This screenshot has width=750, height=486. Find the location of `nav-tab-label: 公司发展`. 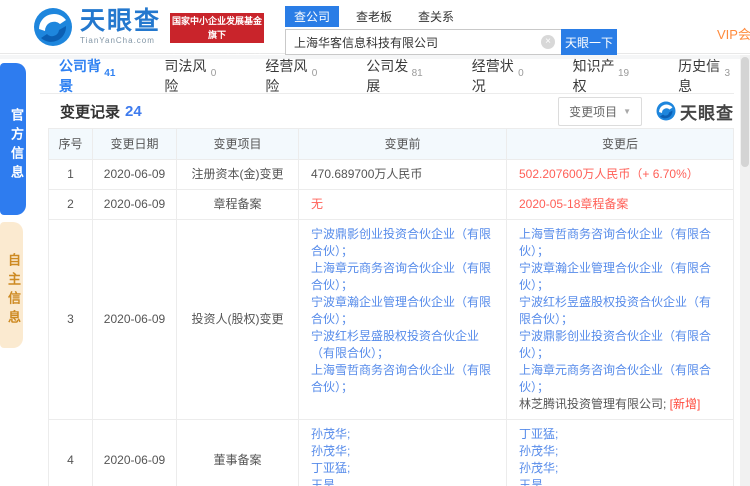

nav-tab-label: 公司发展 is located at coordinates (387, 76).